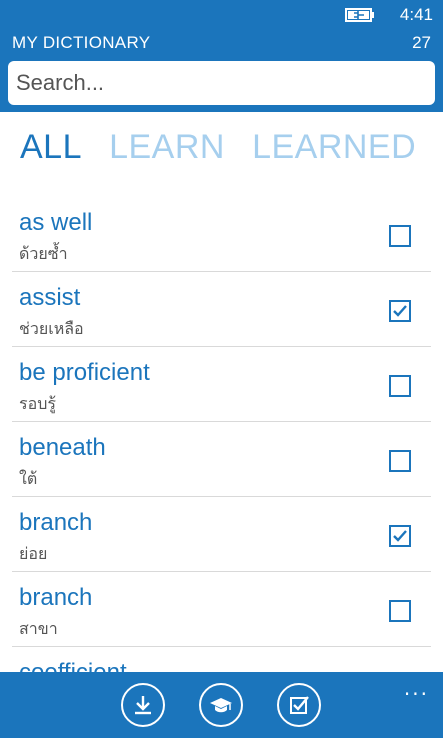  I want to click on learn-button, so click(221, 705).